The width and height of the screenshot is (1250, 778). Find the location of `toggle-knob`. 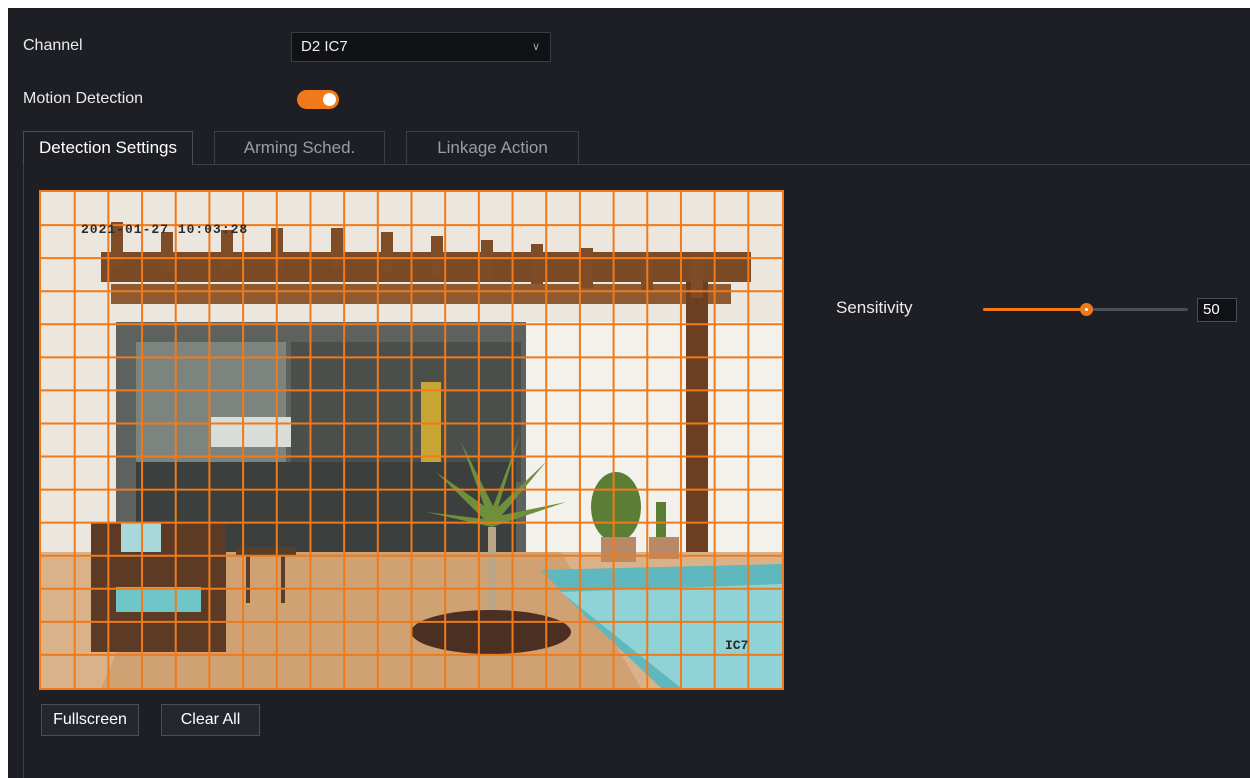

toggle-knob is located at coordinates (329, 99).